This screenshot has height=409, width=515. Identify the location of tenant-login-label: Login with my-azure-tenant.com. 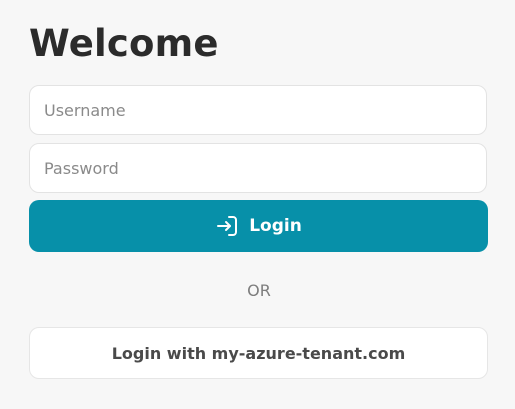
(258, 353).